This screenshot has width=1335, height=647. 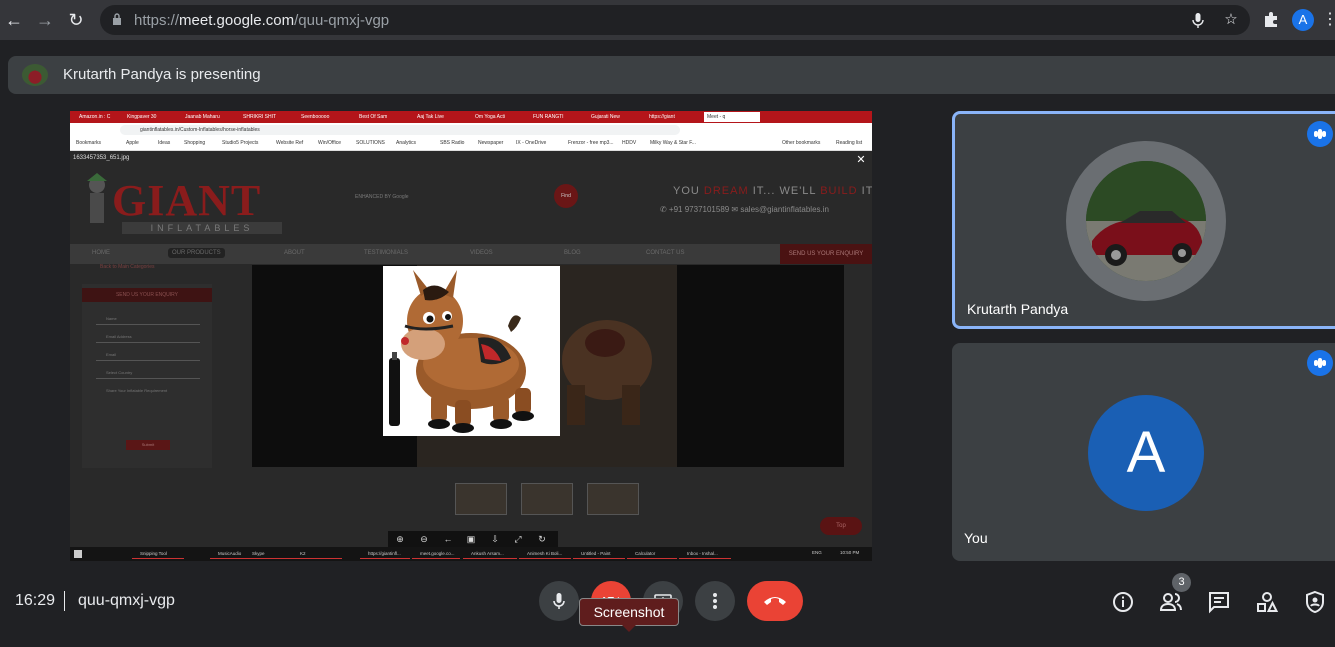 What do you see at coordinates (1219, 602) in the screenshot?
I see `chat-icon` at bounding box center [1219, 602].